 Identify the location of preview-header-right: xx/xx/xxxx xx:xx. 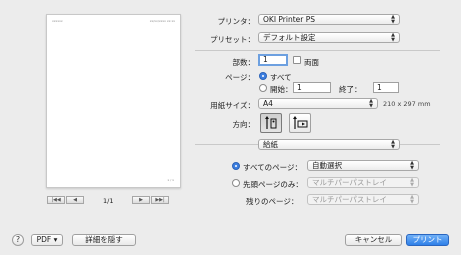
(162, 21).